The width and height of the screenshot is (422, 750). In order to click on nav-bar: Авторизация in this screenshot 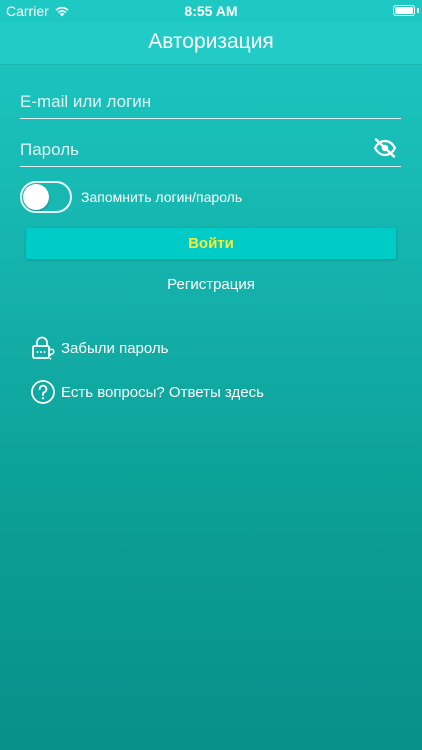, I will do `click(211, 43)`.